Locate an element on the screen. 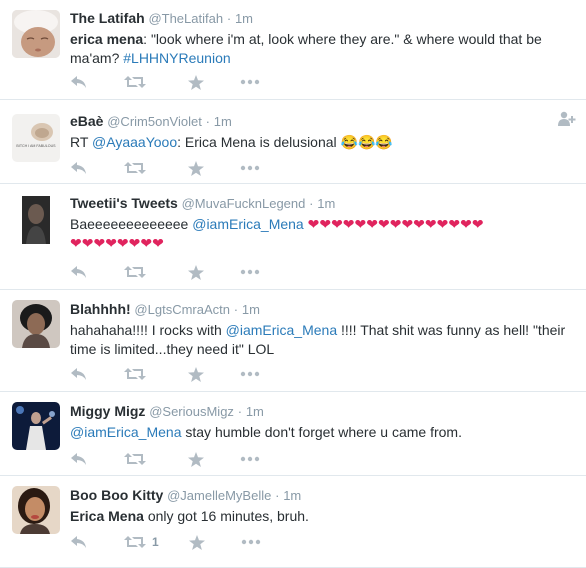 This screenshot has width=586, height=568. user-name: Boo Boo Kitty is located at coordinates (116, 495).